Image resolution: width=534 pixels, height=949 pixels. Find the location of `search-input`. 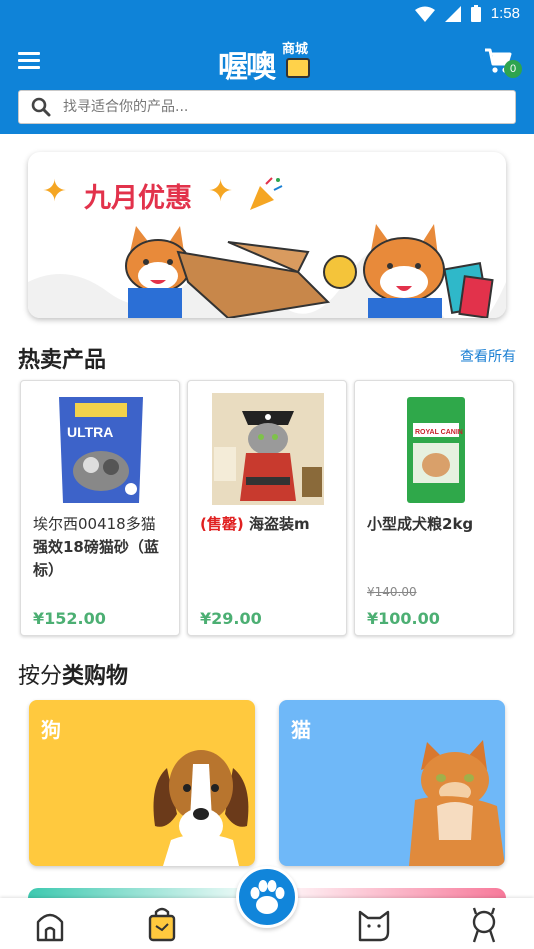

search-input is located at coordinates (289, 107).